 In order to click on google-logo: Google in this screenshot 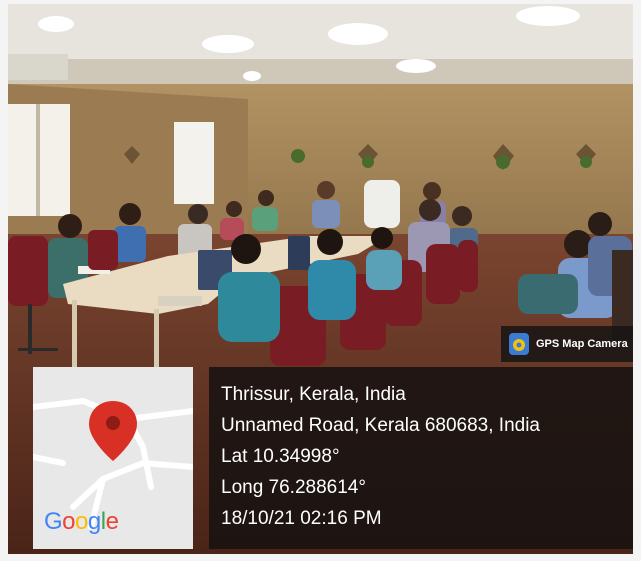, I will do `click(81, 521)`.